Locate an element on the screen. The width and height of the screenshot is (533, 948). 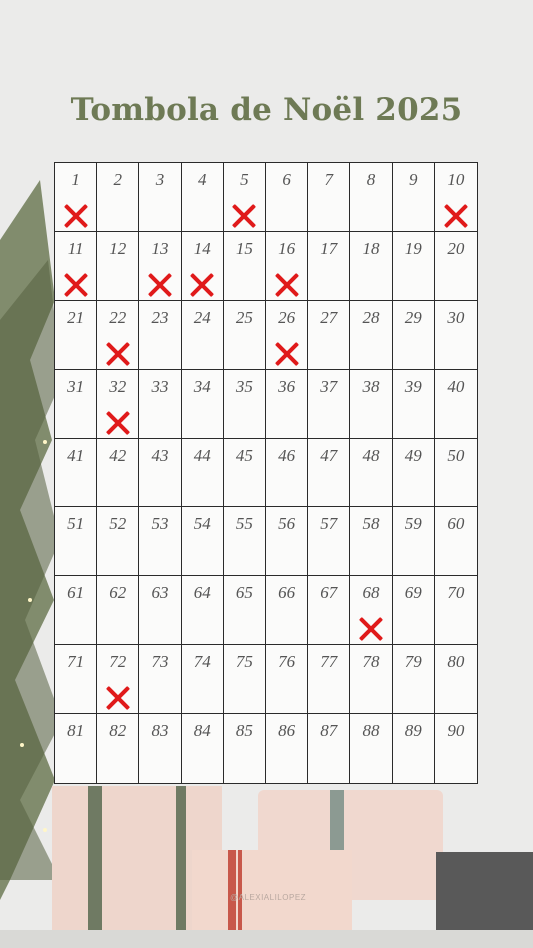
number-cell: 51 is located at coordinates (76, 542).